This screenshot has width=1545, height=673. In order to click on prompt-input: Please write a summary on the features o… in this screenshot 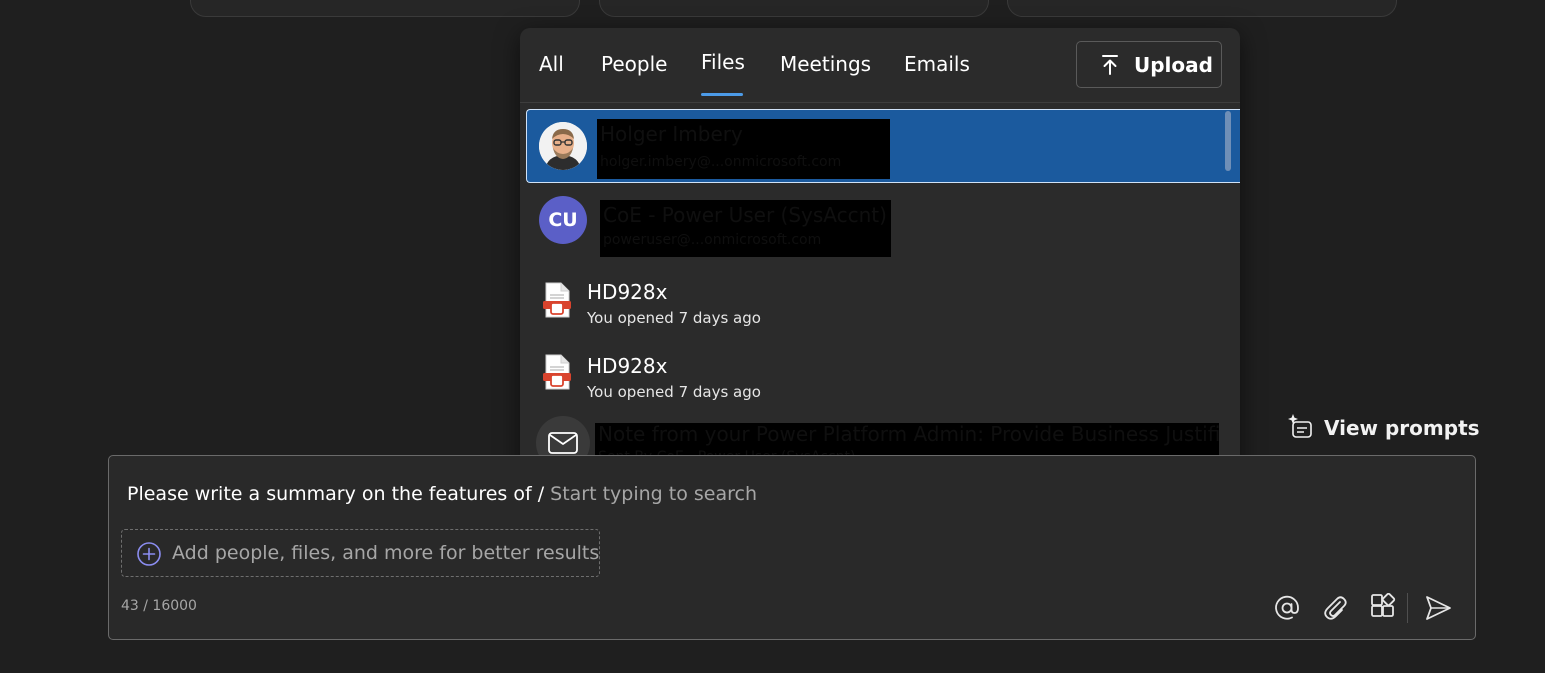, I will do `click(442, 494)`.